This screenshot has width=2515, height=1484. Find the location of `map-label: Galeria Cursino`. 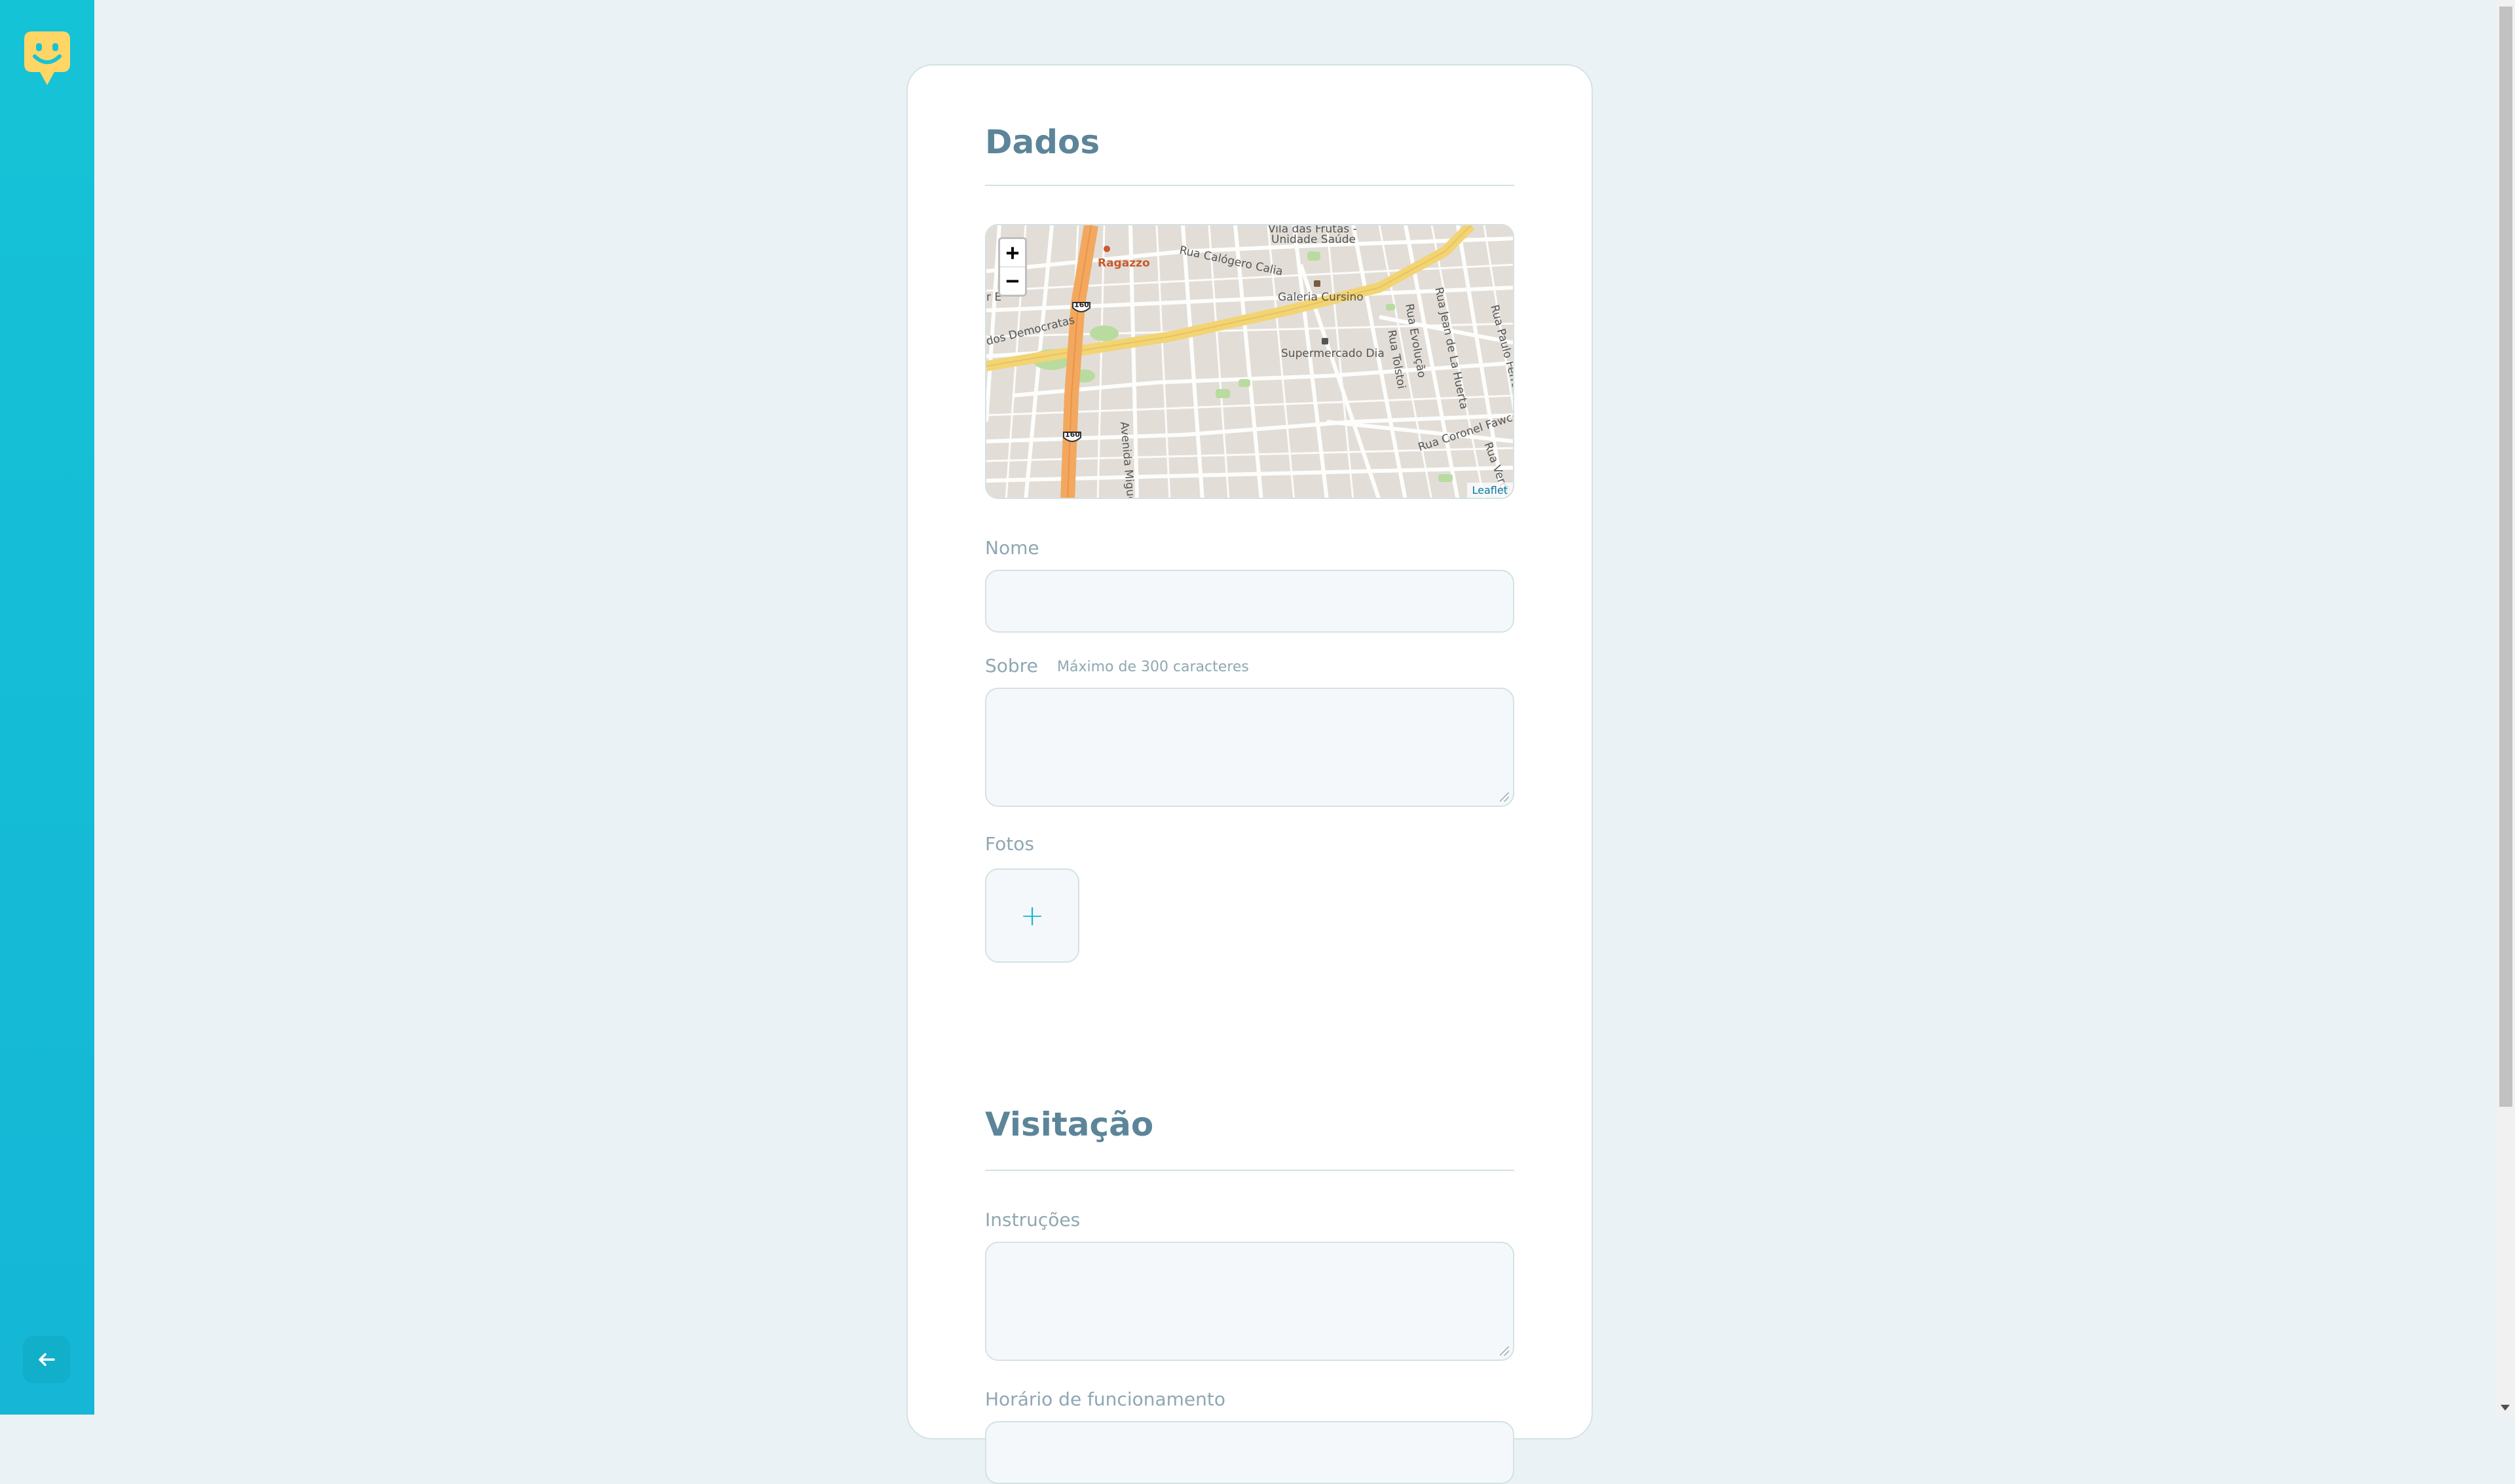

map-label: Galeria Cursino is located at coordinates (1321, 297).